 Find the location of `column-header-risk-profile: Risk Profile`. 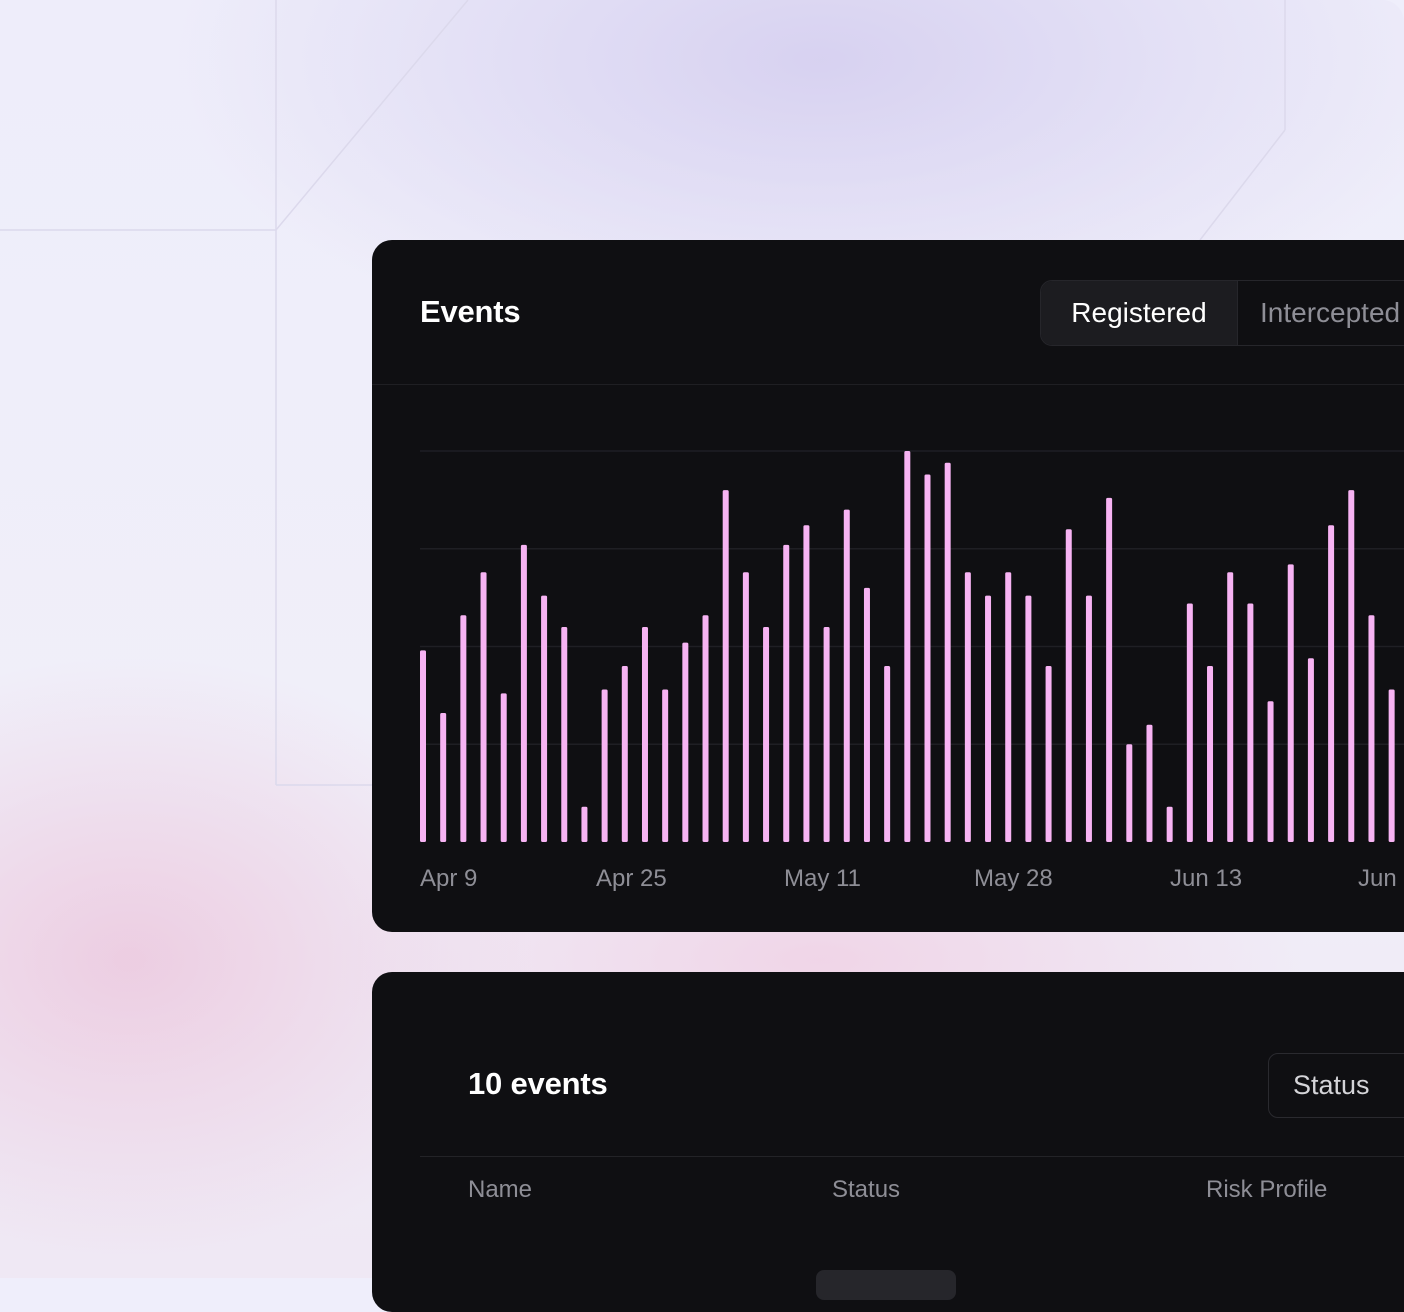

column-header-risk-profile: Risk Profile is located at coordinates (1266, 1190).